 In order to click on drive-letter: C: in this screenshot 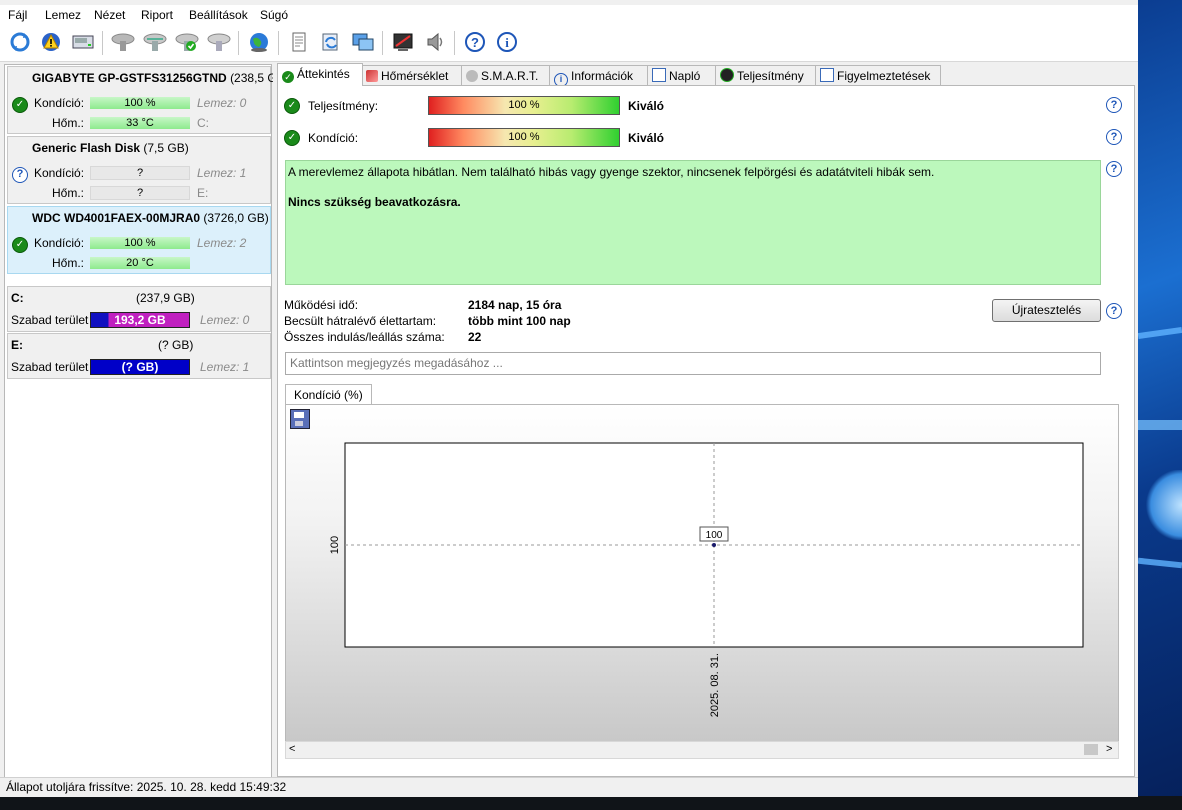, I will do `click(203, 123)`.